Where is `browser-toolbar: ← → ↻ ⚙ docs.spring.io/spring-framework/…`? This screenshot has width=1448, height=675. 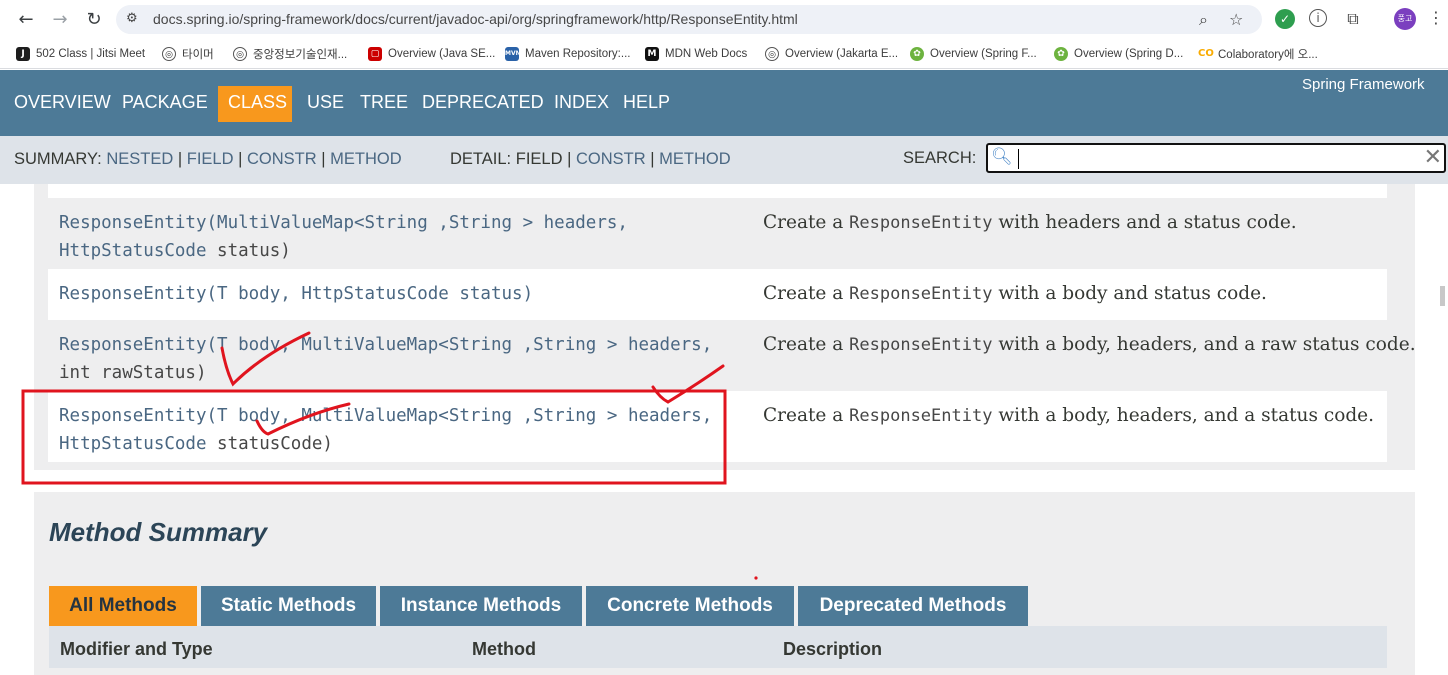
browser-toolbar: ← → ↻ ⚙ docs.spring.io/spring-framework/… is located at coordinates (724, 19).